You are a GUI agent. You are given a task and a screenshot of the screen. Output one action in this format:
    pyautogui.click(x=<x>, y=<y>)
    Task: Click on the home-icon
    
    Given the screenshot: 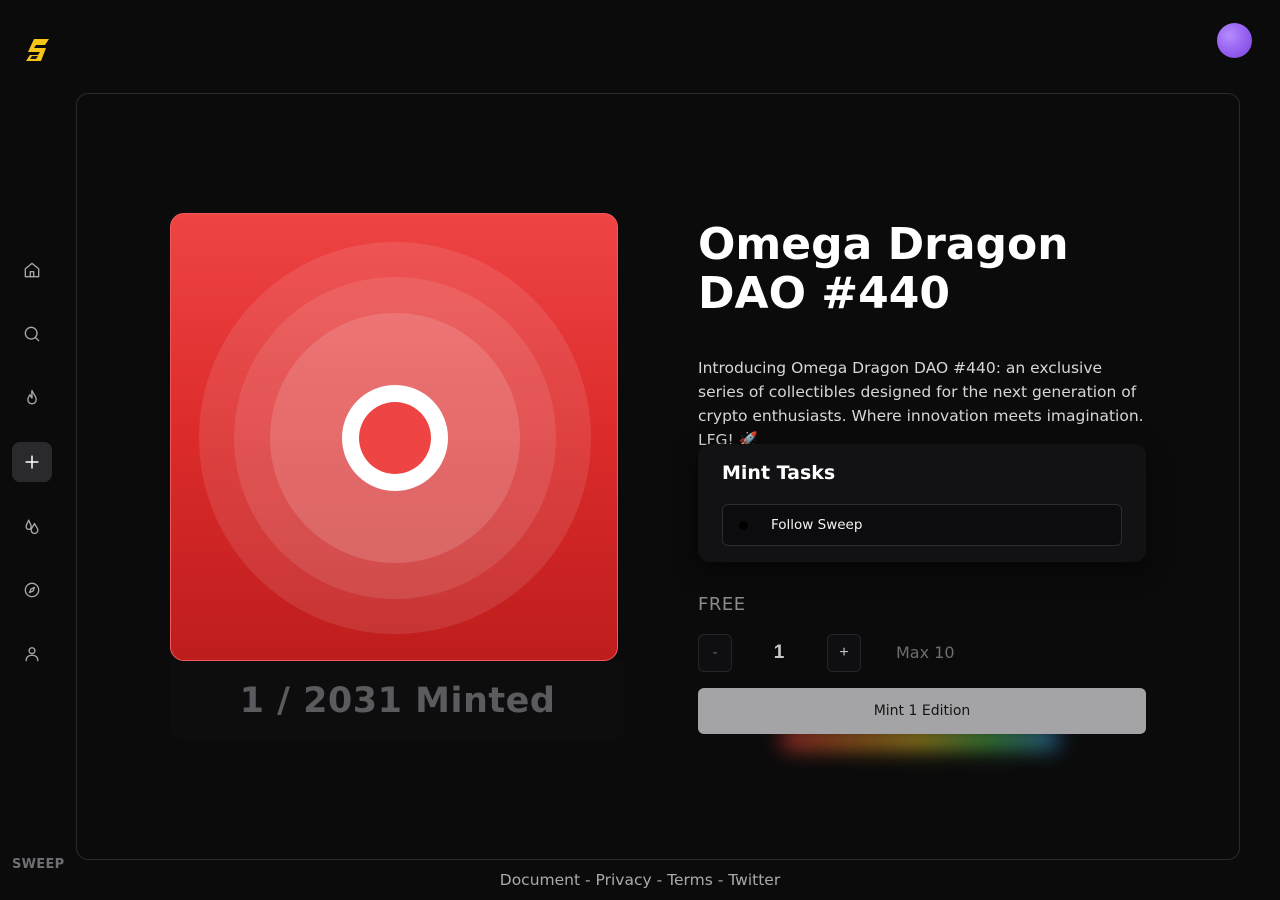 What is the action you would take?
    pyautogui.click(x=32, y=270)
    